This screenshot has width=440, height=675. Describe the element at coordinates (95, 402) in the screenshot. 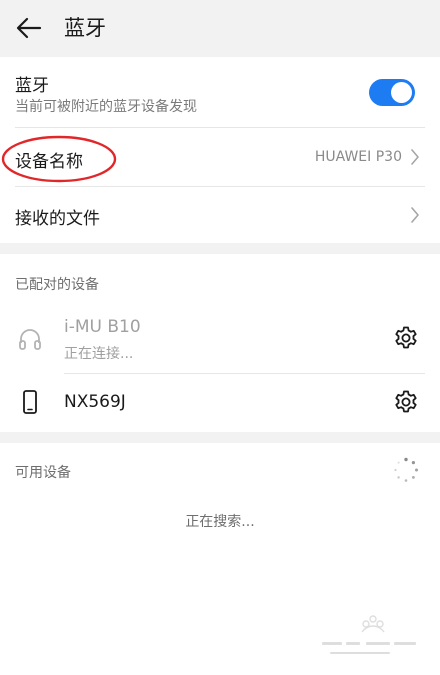

I see `device-name: NX569J` at that location.